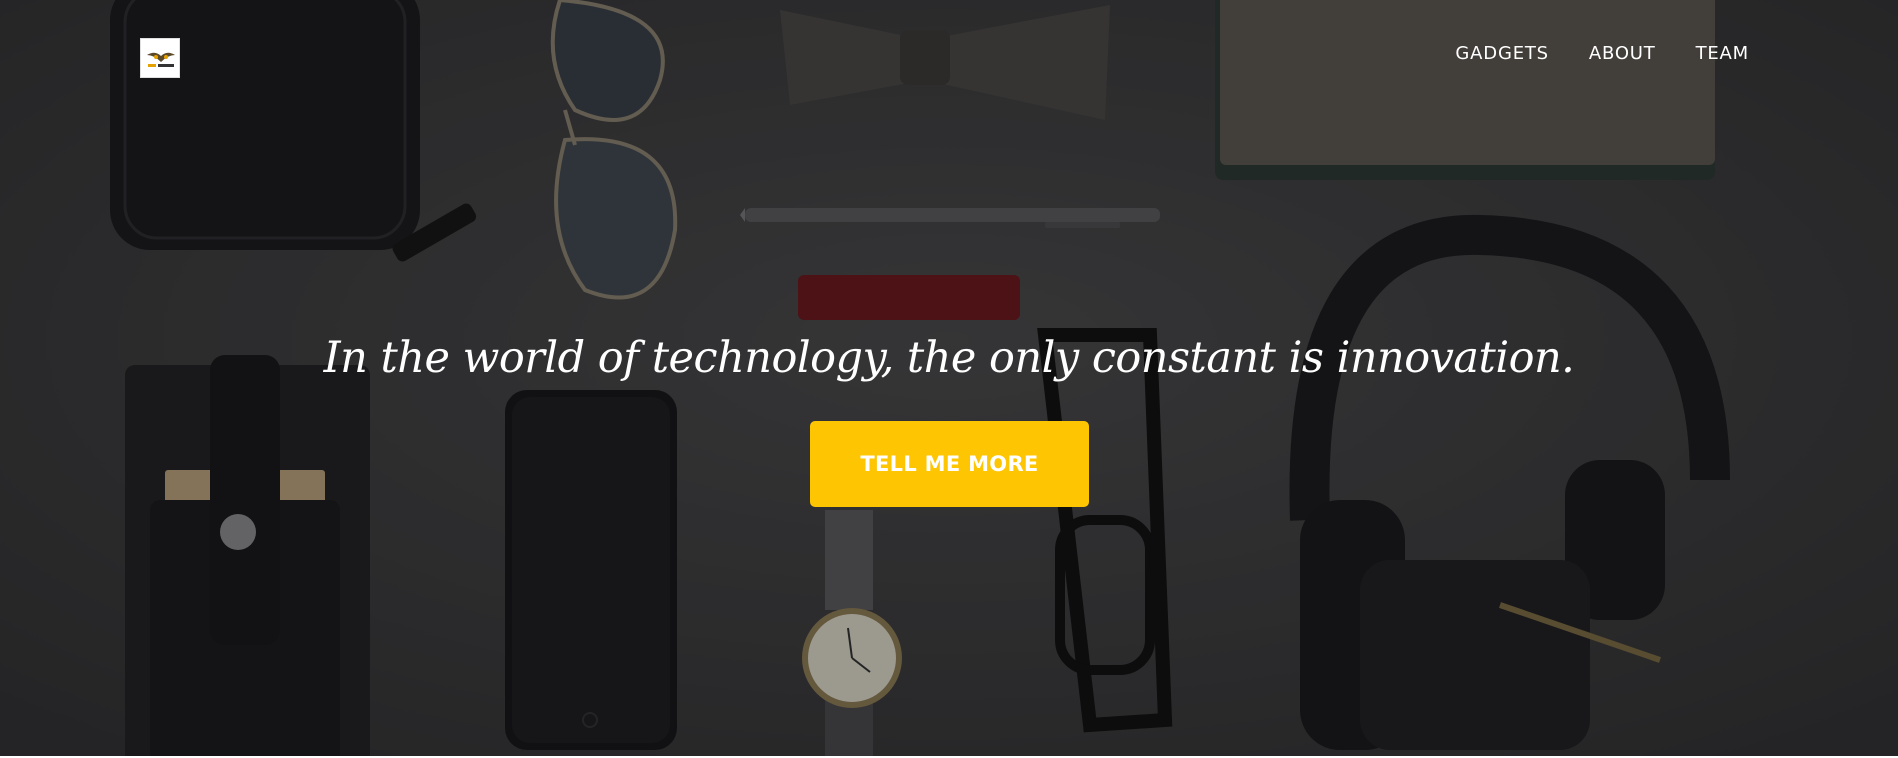 The width and height of the screenshot is (1898, 758). I want to click on nav-link-about: ABOUT, so click(1622, 54).